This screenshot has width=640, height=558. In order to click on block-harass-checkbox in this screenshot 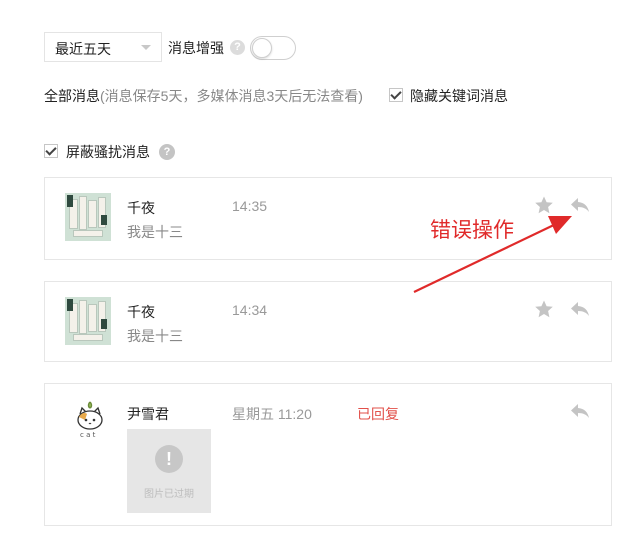, I will do `click(51, 151)`.